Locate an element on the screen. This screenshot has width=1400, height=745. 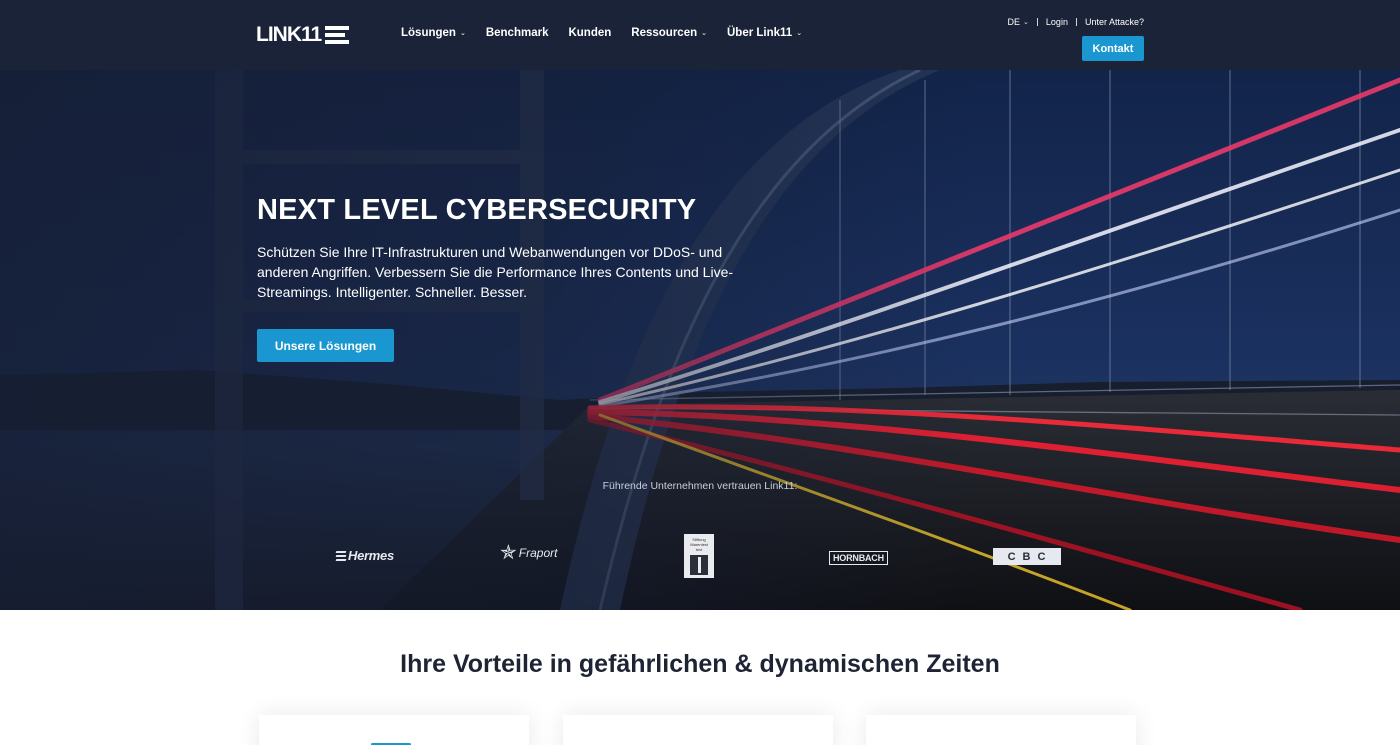
link11-logo: LINK11 is located at coordinates (303, 35).